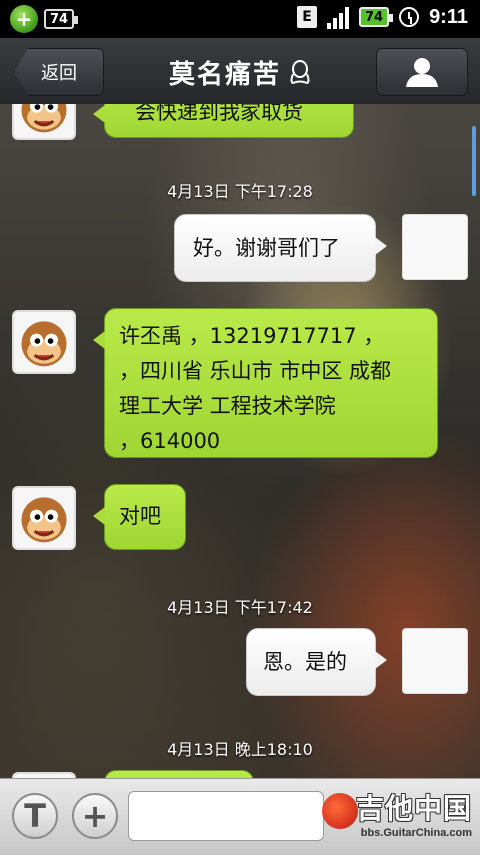  What do you see at coordinates (240, 749) in the screenshot?
I see `message-timestamp: 4月13日 晚上18:10` at bounding box center [240, 749].